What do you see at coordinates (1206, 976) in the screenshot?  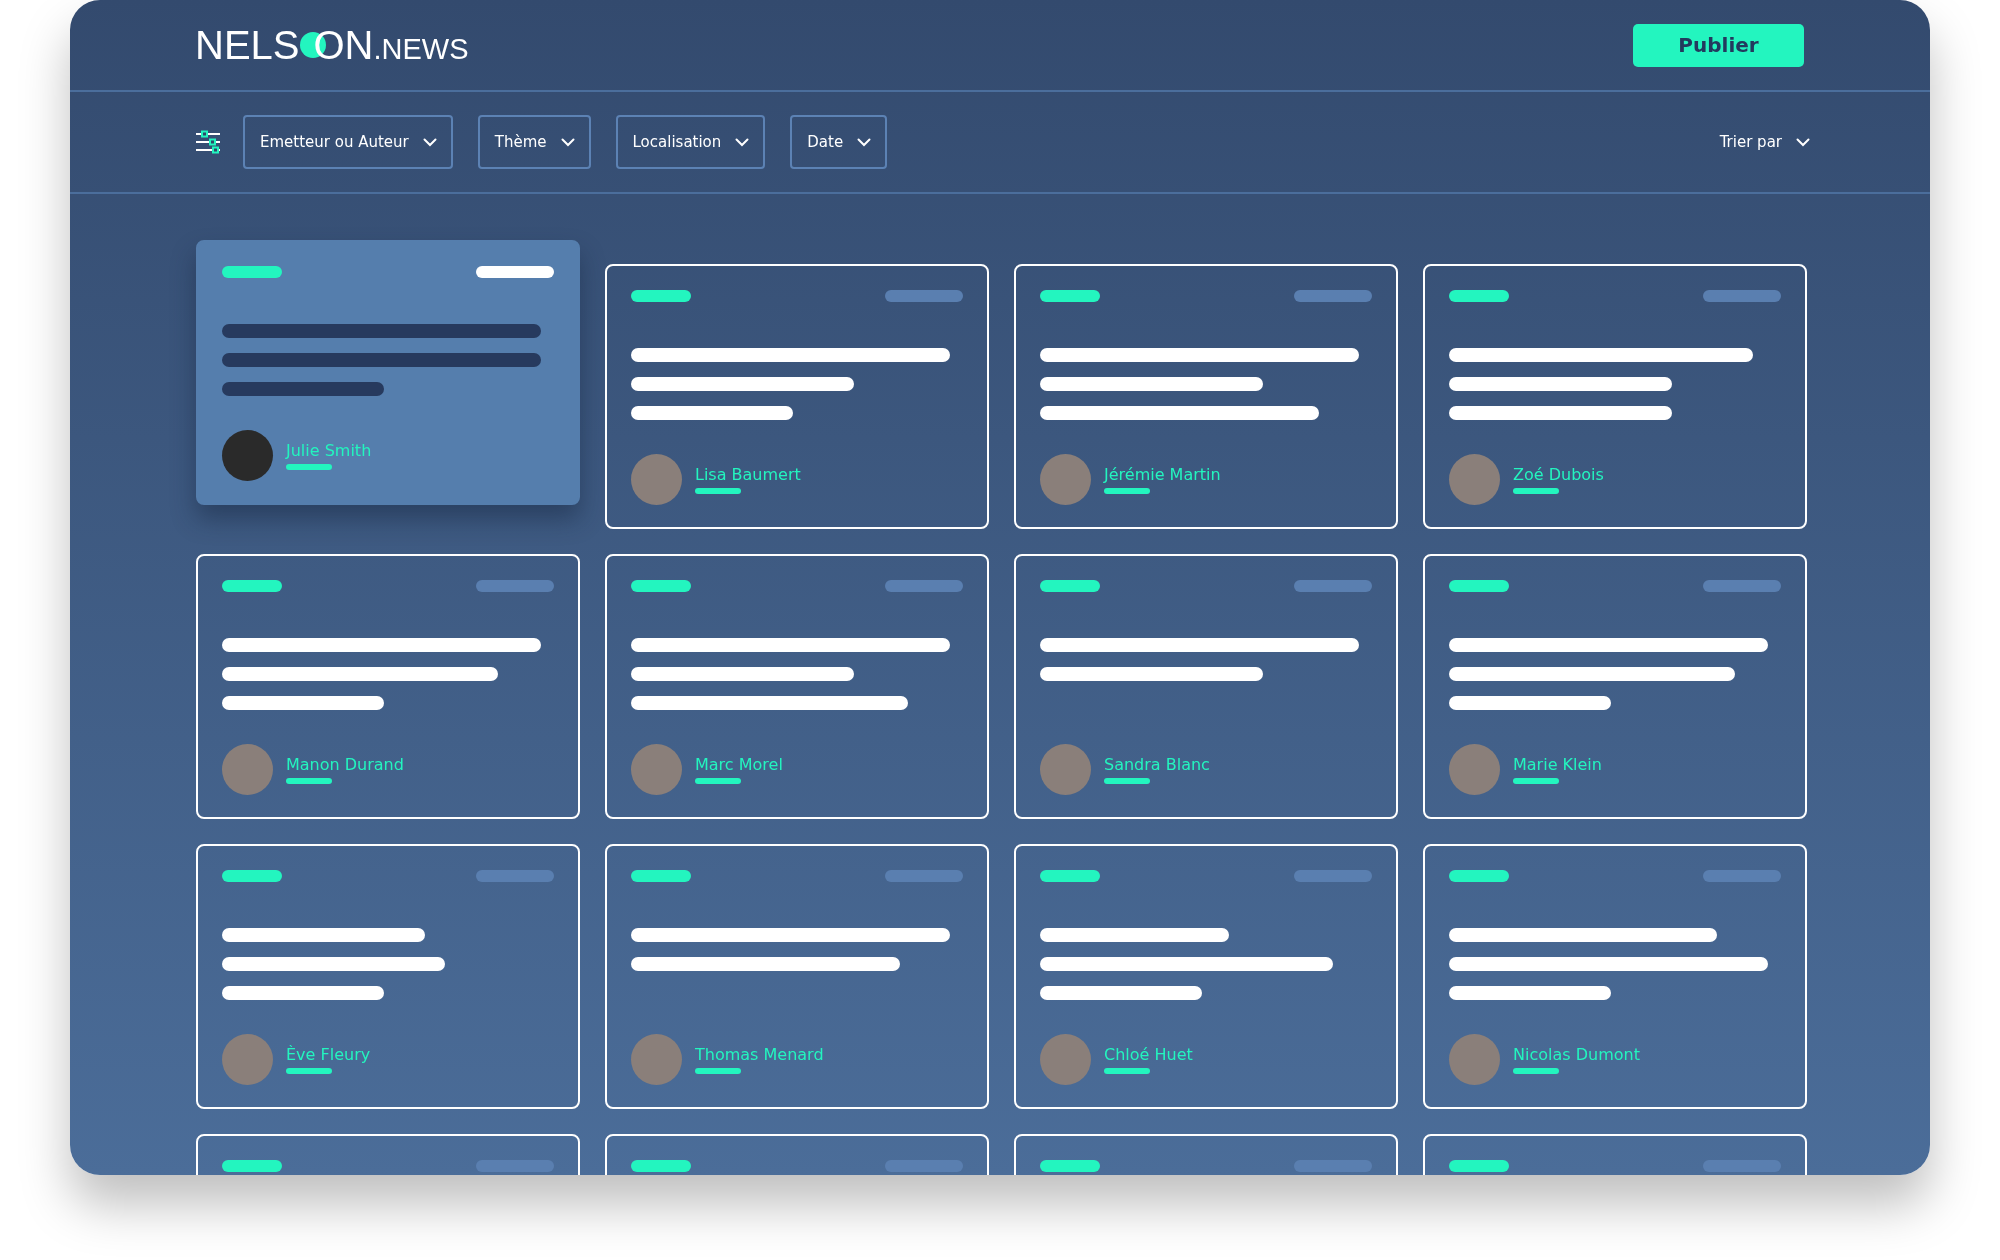 I see `article-card: Chloé Huet` at bounding box center [1206, 976].